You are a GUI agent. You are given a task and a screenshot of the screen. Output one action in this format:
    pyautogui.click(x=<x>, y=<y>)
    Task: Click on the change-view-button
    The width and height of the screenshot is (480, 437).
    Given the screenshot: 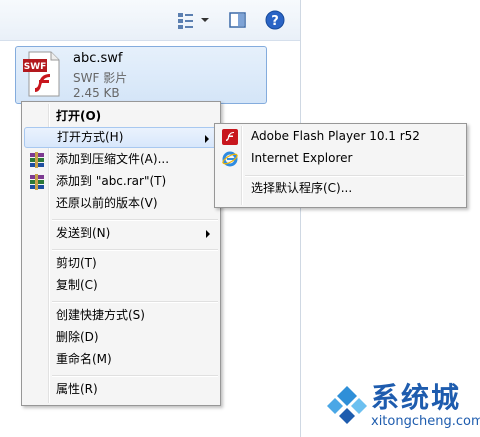 What is the action you would take?
    pyautogui.click(x=193, y=20)
    